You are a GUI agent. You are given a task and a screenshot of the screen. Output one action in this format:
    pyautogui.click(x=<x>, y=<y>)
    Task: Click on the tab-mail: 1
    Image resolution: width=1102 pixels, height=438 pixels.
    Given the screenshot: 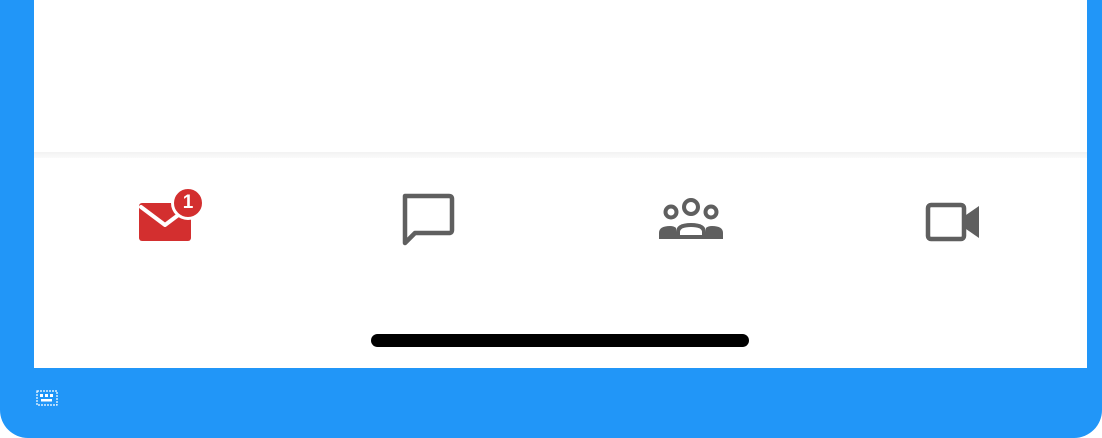 What is the action you would take?
    pyautogui.click(x=166, y=221)
    